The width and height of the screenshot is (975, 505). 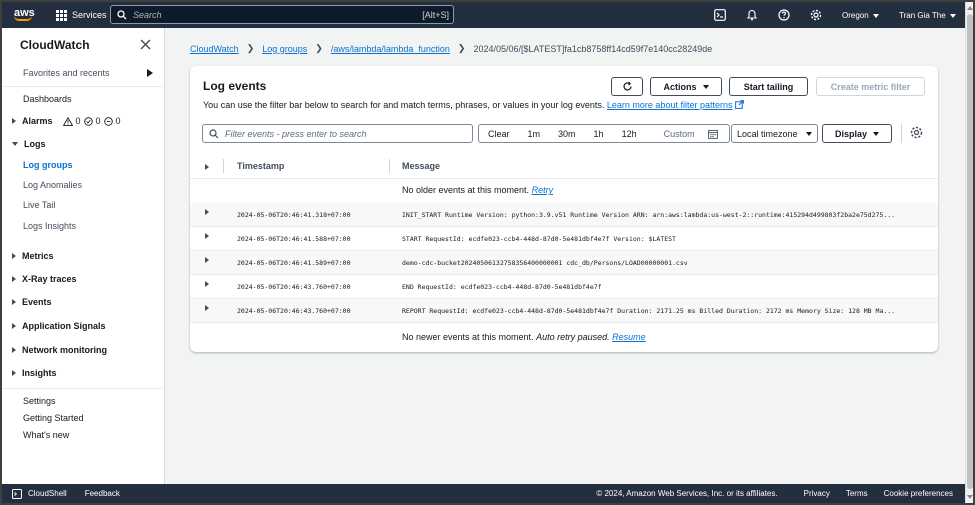 What do you see at coordinates (39, 401) in the screenshot?
I see `sidebar-item-settings: Settings` at bounding box center [39, 401].